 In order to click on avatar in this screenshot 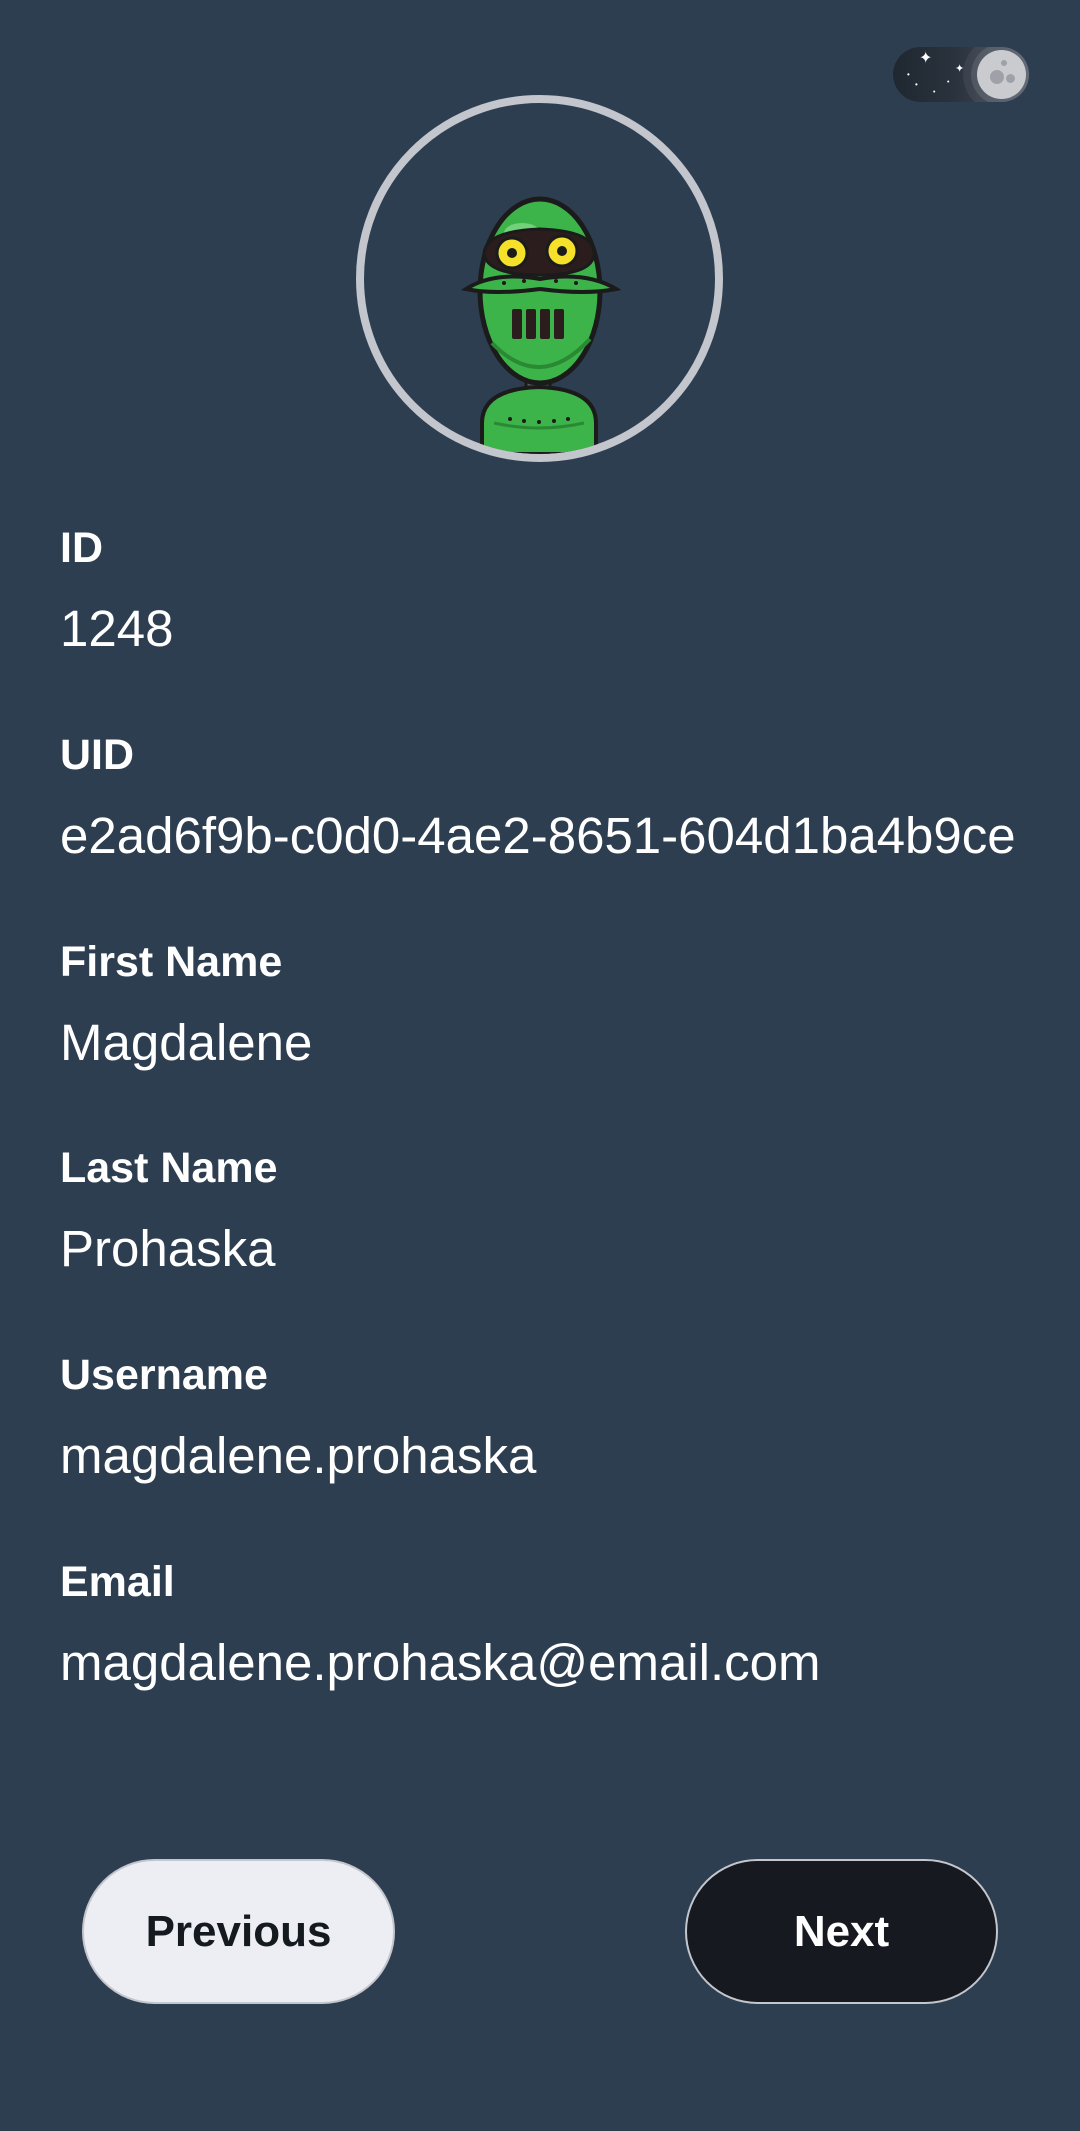, I will do `click(539, 278)`.